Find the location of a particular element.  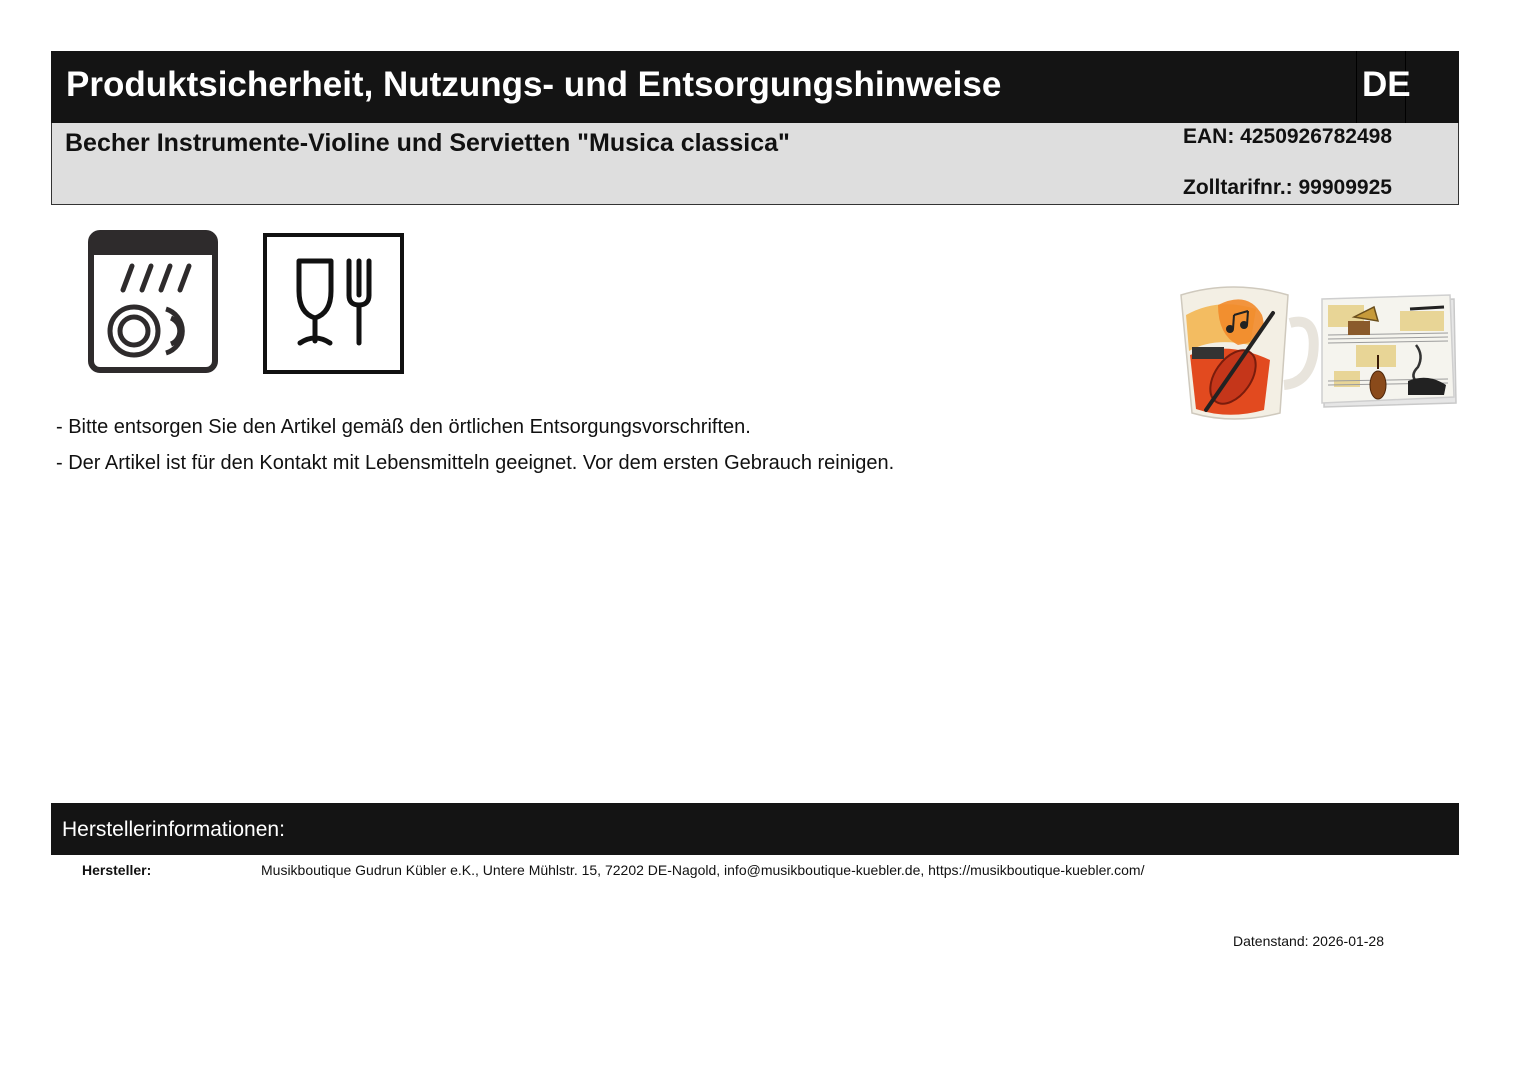

manufacturer-label: Hersteller: is located at coordinates (117, 870).